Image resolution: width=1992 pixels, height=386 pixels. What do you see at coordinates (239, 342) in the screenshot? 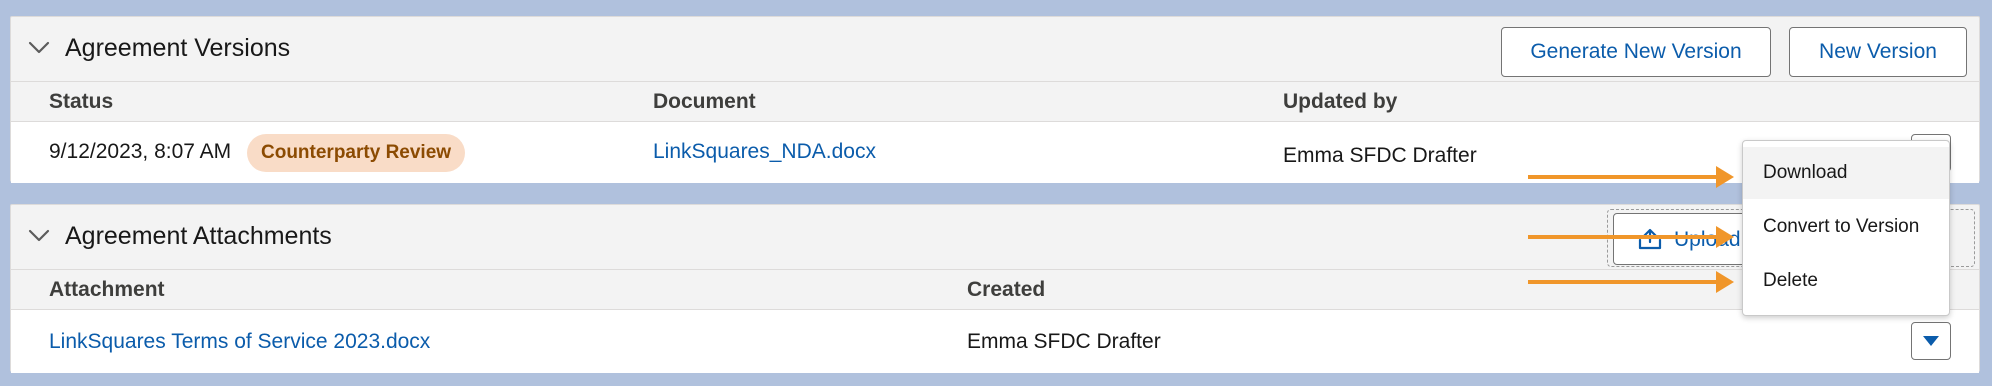
I see `attachment-link: LinkSquares Terms of Service 2023.docx` at bounding box center [239, 342].